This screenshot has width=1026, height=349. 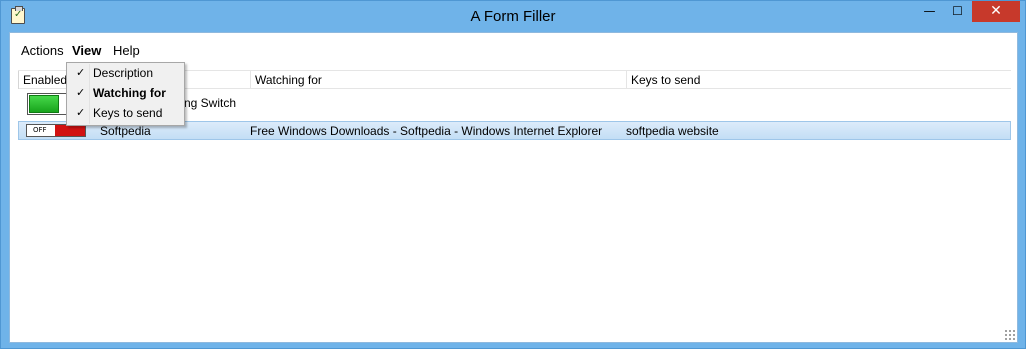 I want to click on row-keys-to-send: softpedia website, so click(x=672, y=131).